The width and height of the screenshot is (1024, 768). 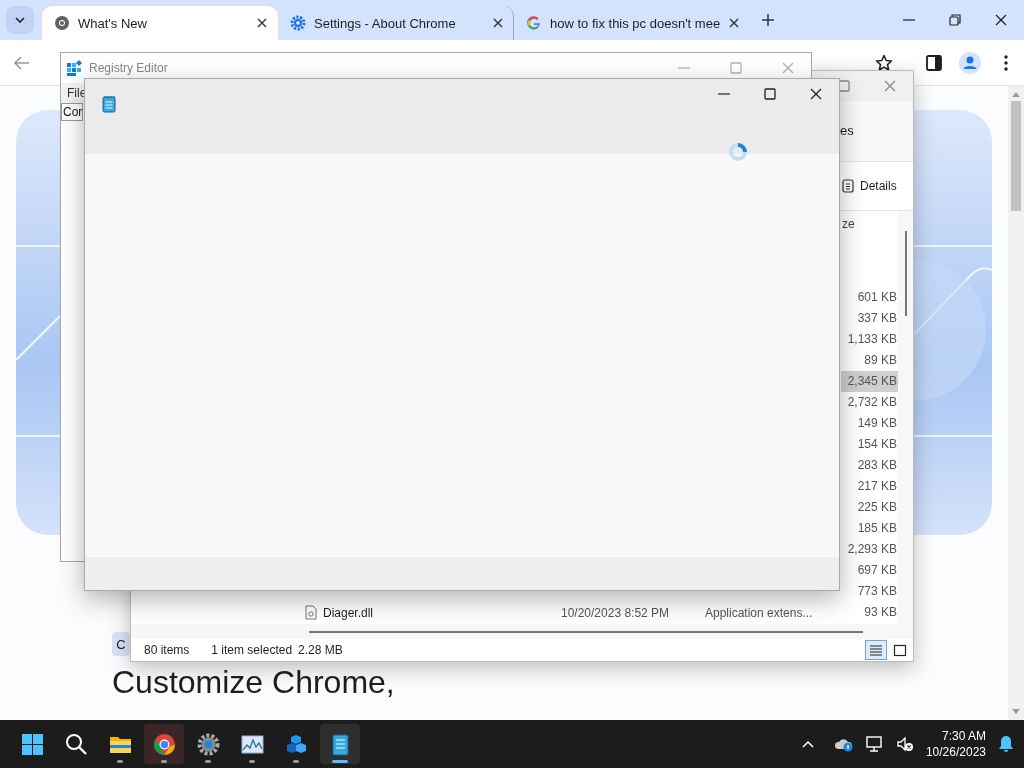 What do you see at coordinates (252, 744) in the screenshot?
I see `chart-window-icon` at bounding box center [252, 744].